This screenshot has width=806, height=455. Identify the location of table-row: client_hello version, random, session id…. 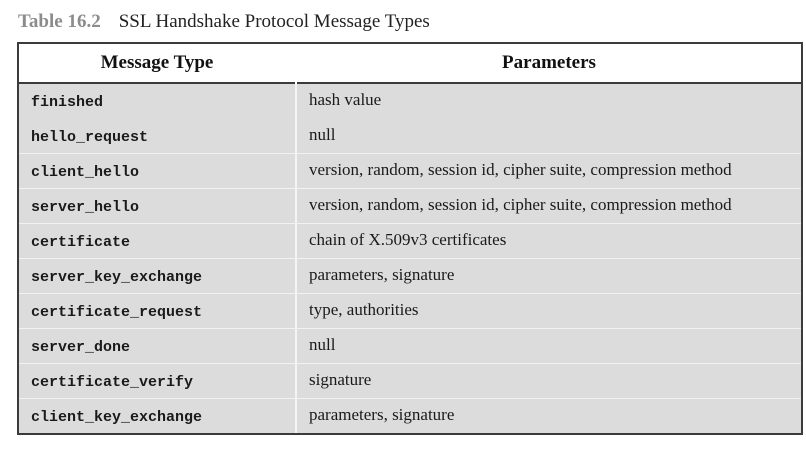
(410, 171).